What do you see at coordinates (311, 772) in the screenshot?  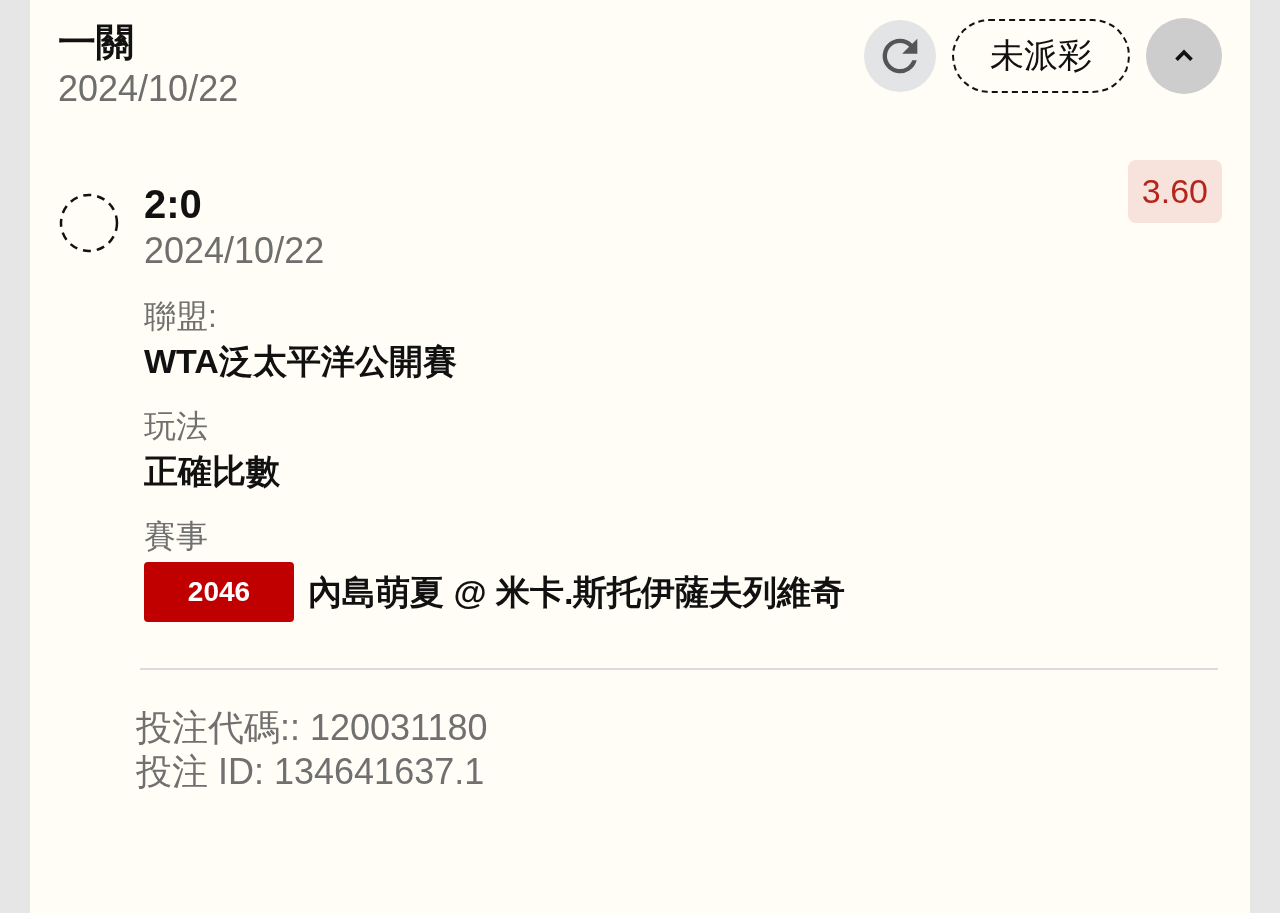 I see `bet-reference: 投注 ID: 134641637.1` at bounding box center [311, 772].